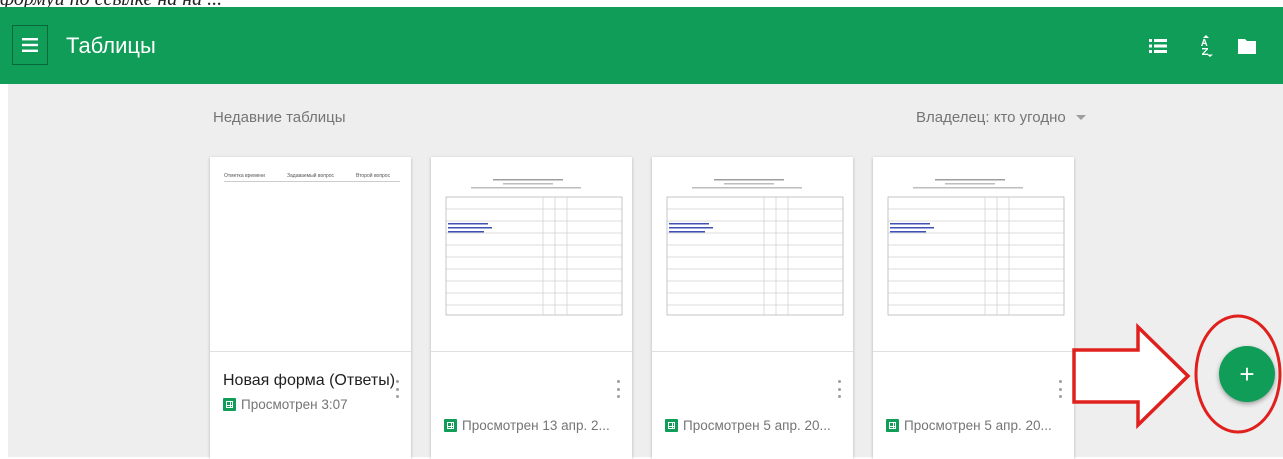 This screenshot has width=1283, height=459. I want to click on thumb-header: Задаваемый вопрос, so click(310, 176).